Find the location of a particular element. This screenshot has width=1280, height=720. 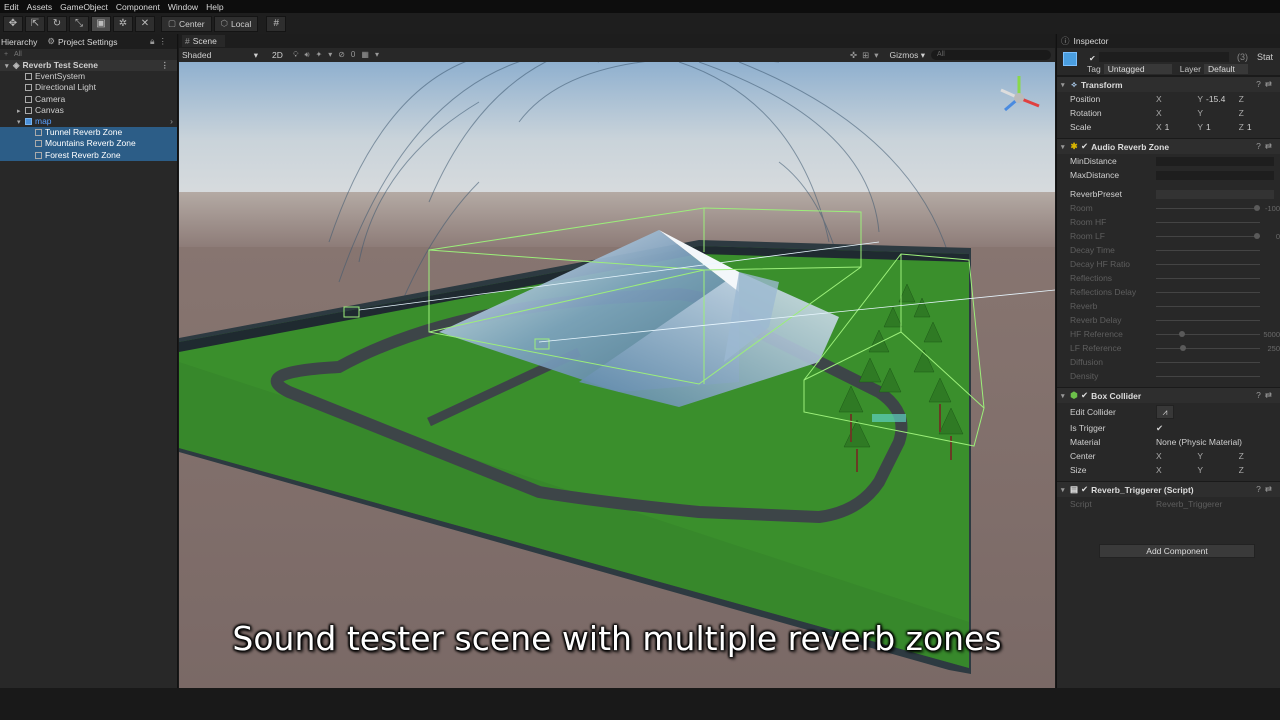

box-collider-header: ▾ ⬢ ✔ Box Collider ?⇄ is located at coordinates (1168, 395).